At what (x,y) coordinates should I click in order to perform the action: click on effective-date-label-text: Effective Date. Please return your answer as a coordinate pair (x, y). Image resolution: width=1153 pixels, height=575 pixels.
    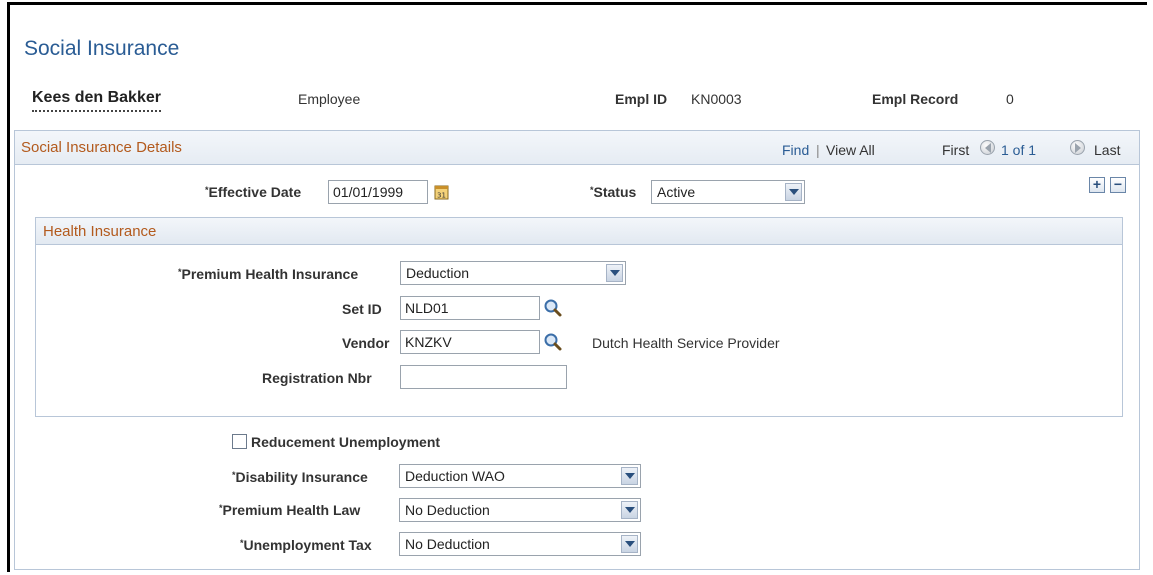
    Looking at the image, I should click on (255, 192).